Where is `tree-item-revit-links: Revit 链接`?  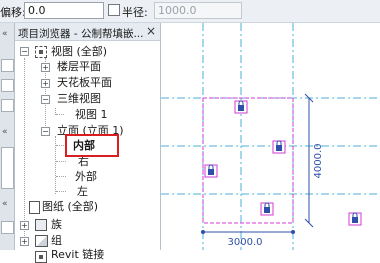
tree-item-revit-links: Revit 链接 is located at coordinates (85, 255).